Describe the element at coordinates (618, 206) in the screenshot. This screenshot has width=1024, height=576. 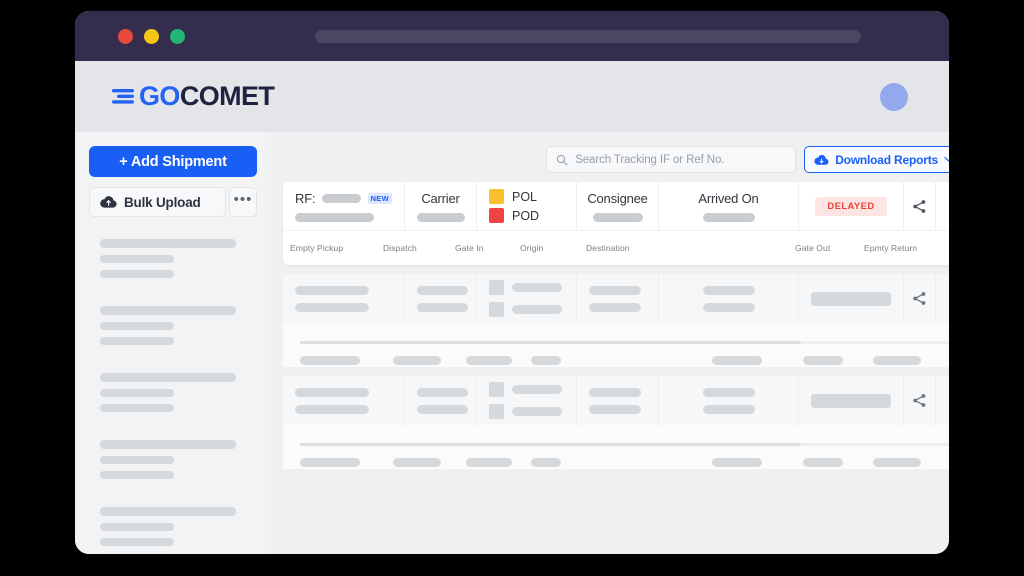
I see `column-header-consignee: Consignee` at that location.